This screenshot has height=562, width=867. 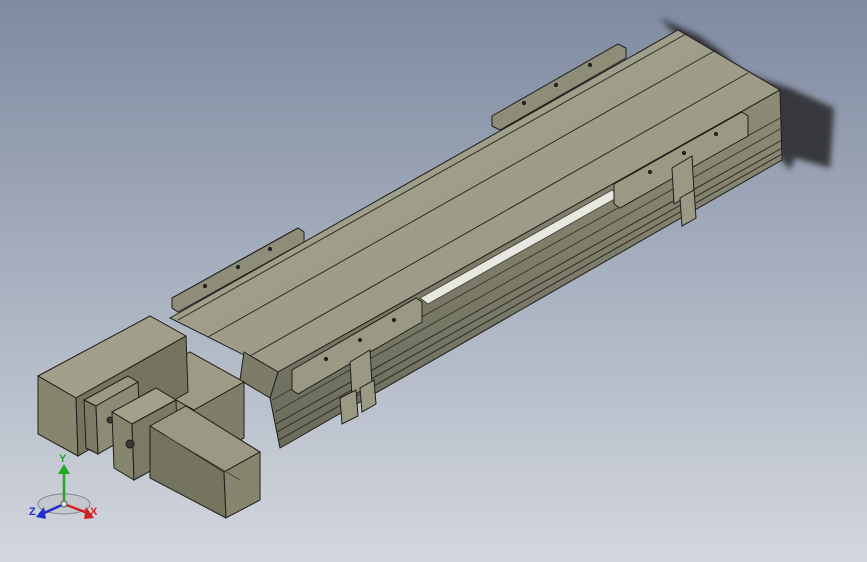 What do you see at coordinates (32, 512) in the screenshot?
I see `z-axis-label: Z` at bounding box center [32, 512].